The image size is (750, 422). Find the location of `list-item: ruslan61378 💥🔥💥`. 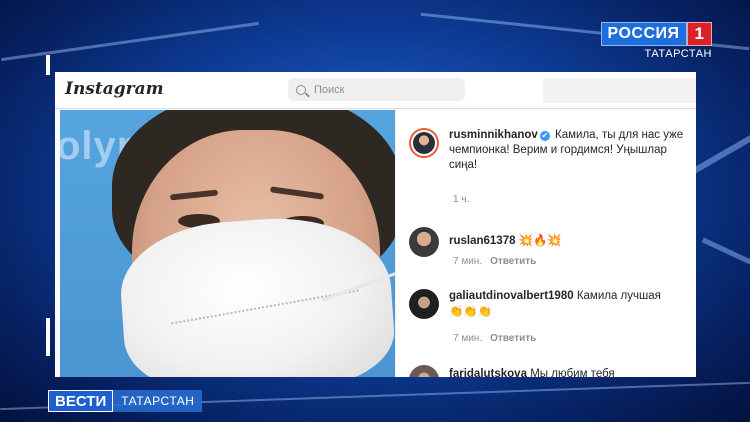

list-item: ruslan61378 💥🔥💥 is located at coordinates (485, 242).